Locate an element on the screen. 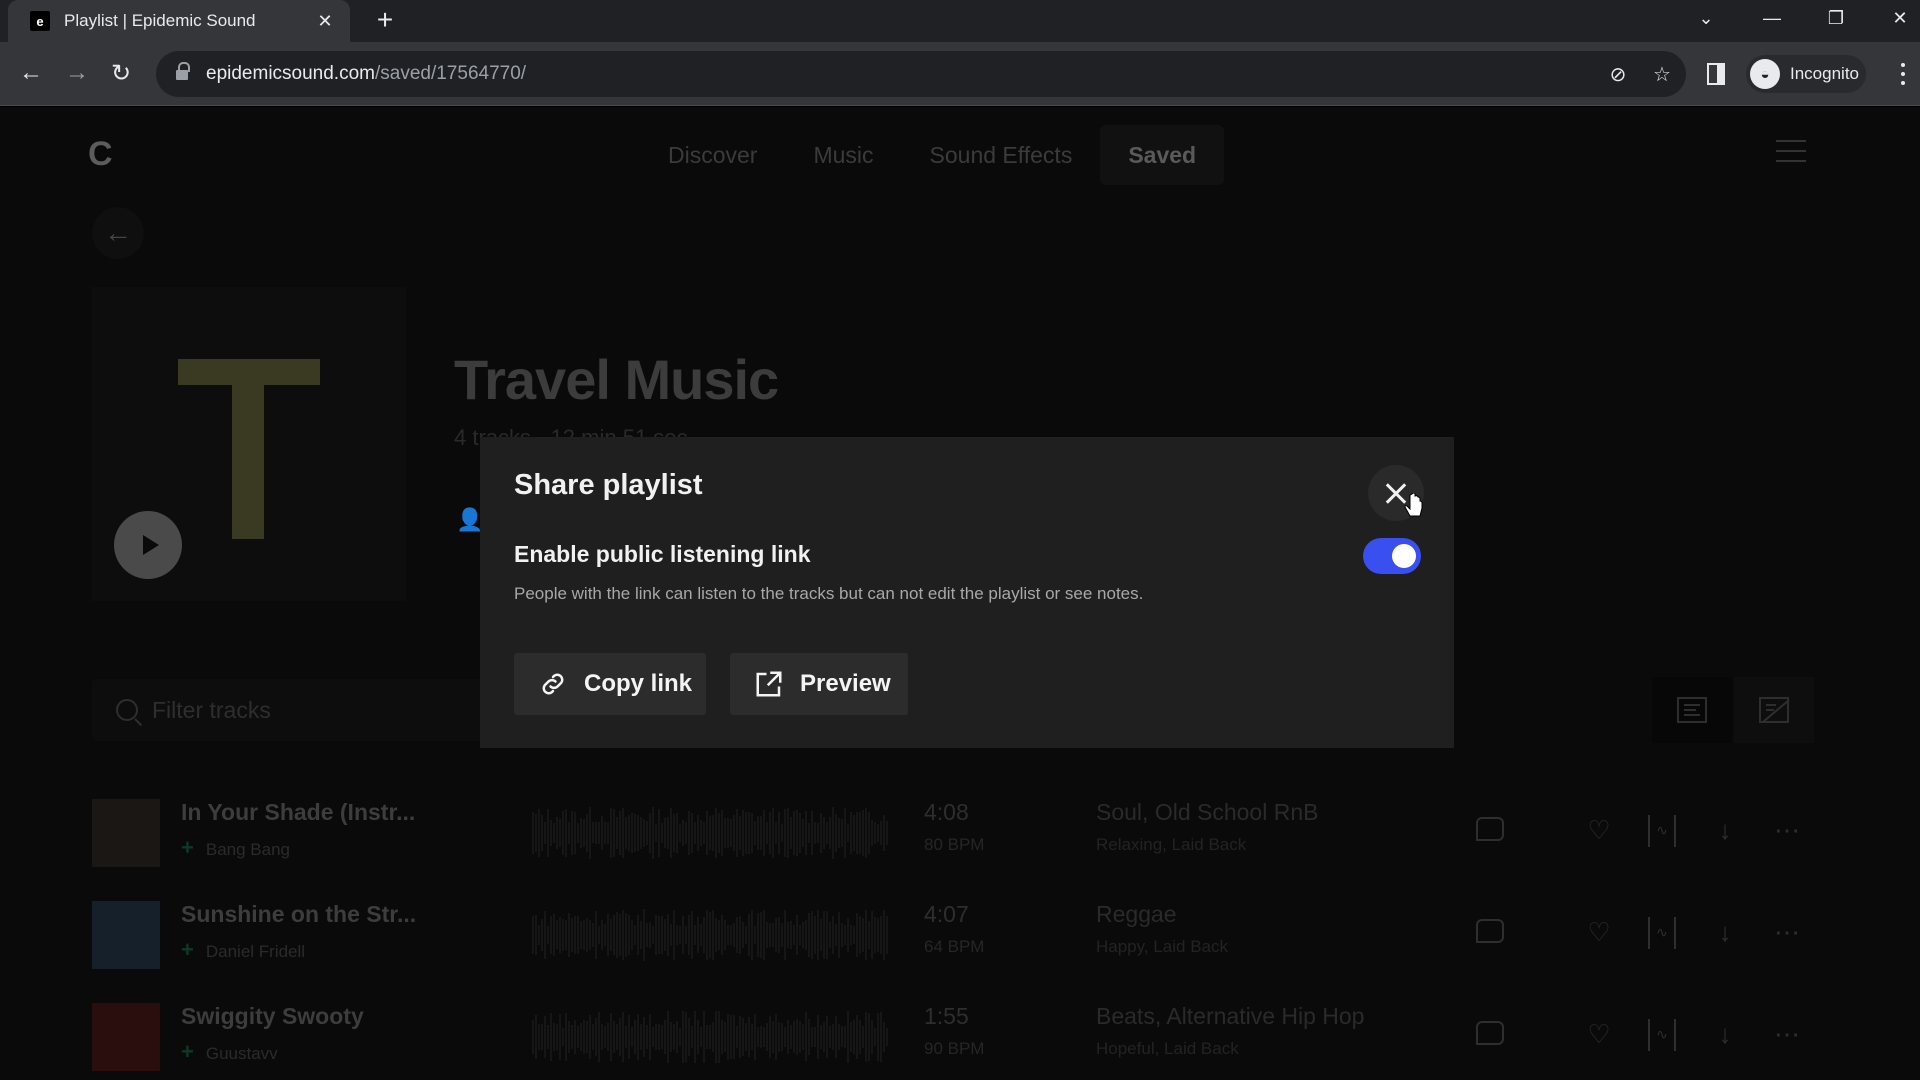 The width and height of the screenshot is (1920, 1080). nav-saved: Saved is located at coordinates (1162, 155).